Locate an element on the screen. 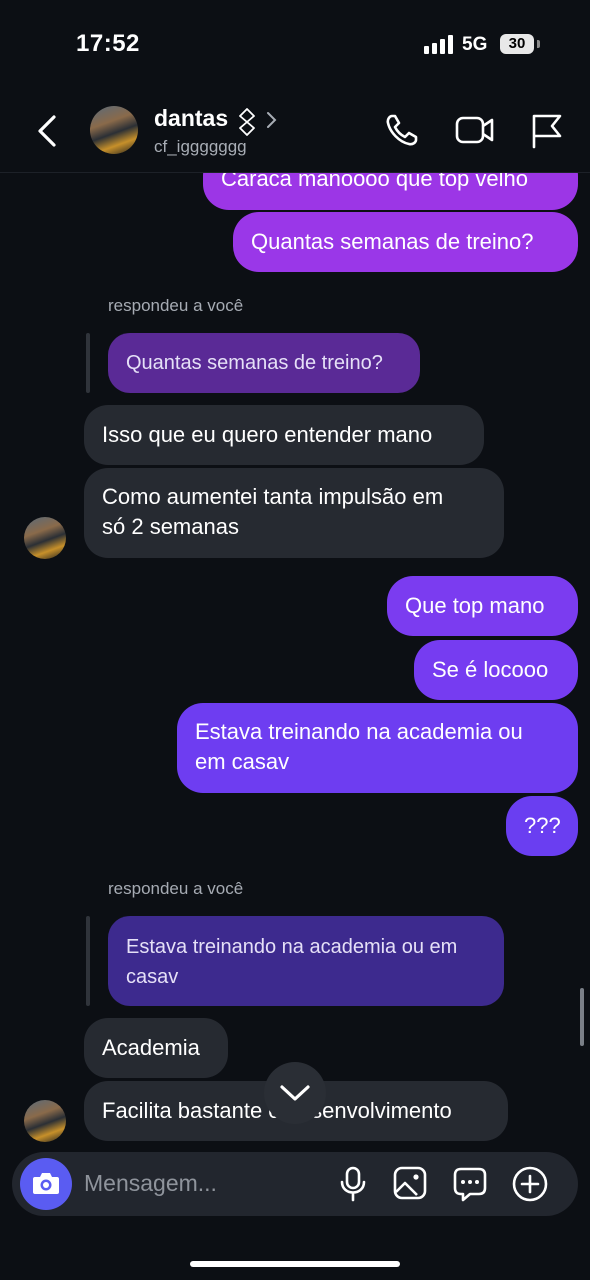 The height and width of the screenshot is (1280, 590). camera-button is located at coordinates (46, 1184).